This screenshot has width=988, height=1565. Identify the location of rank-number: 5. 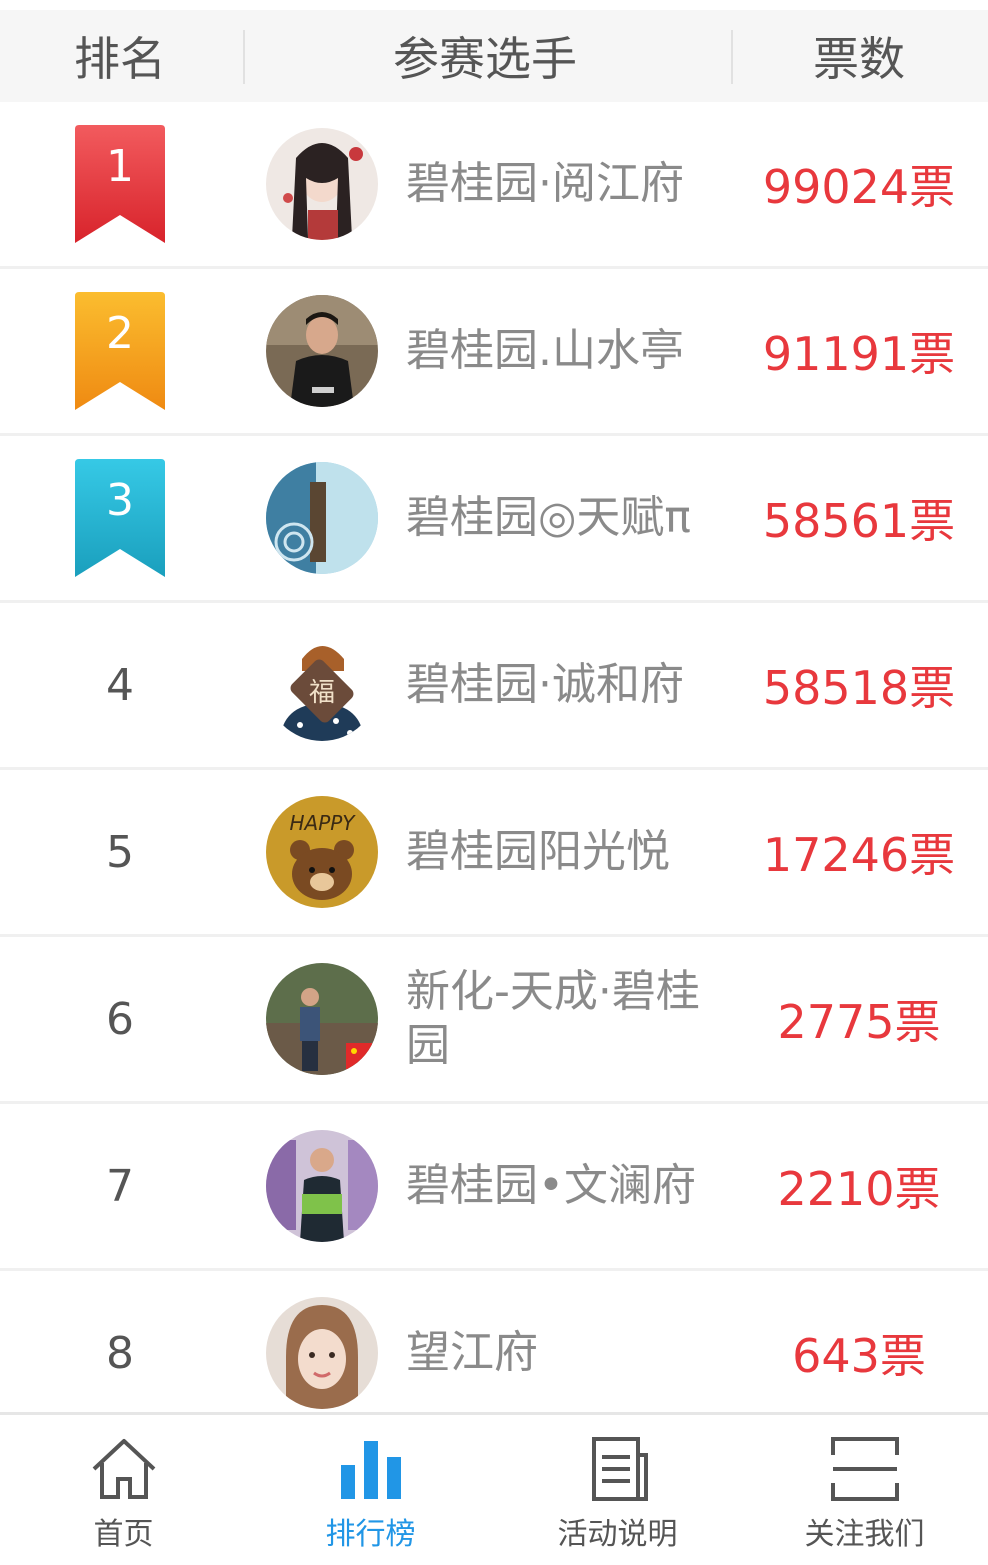
(120, 852).